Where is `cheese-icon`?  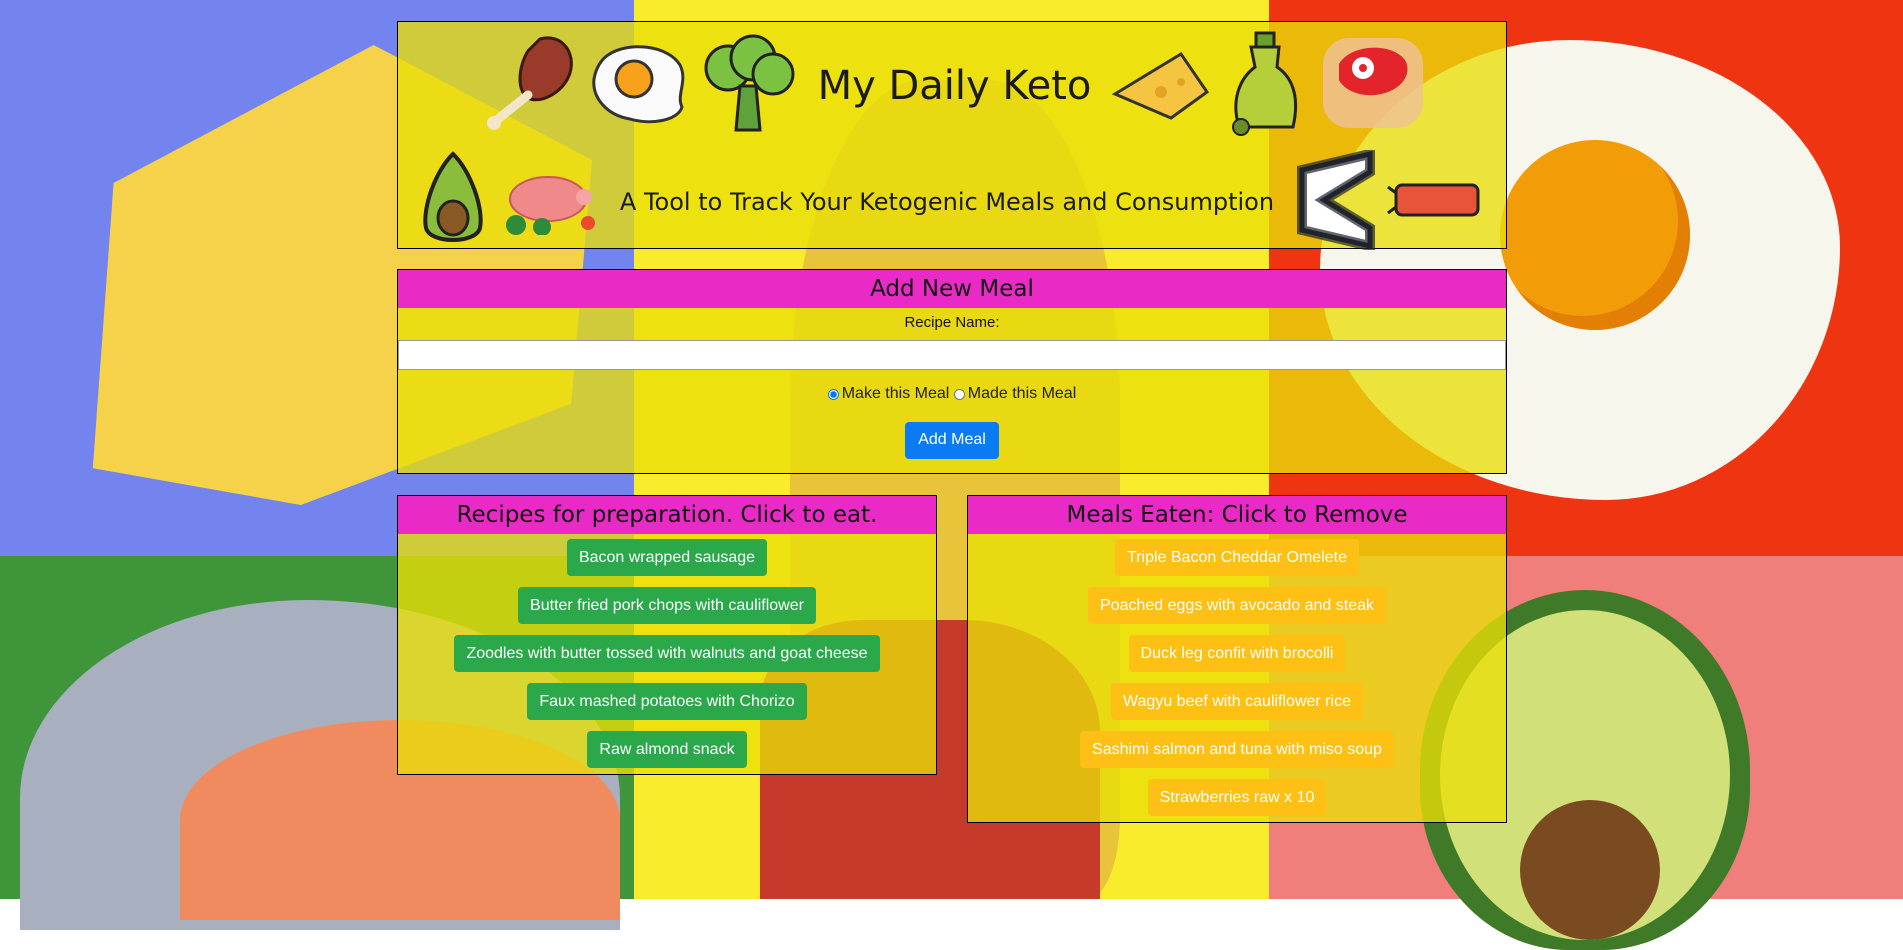 cheese-icon is located at coordinates (1161, 86).